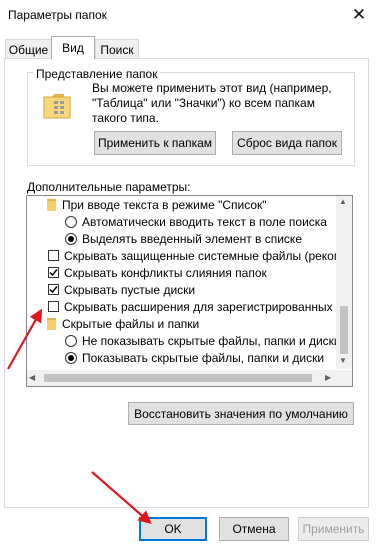  I want to click on tab-label: Общие, so click(28, 49).